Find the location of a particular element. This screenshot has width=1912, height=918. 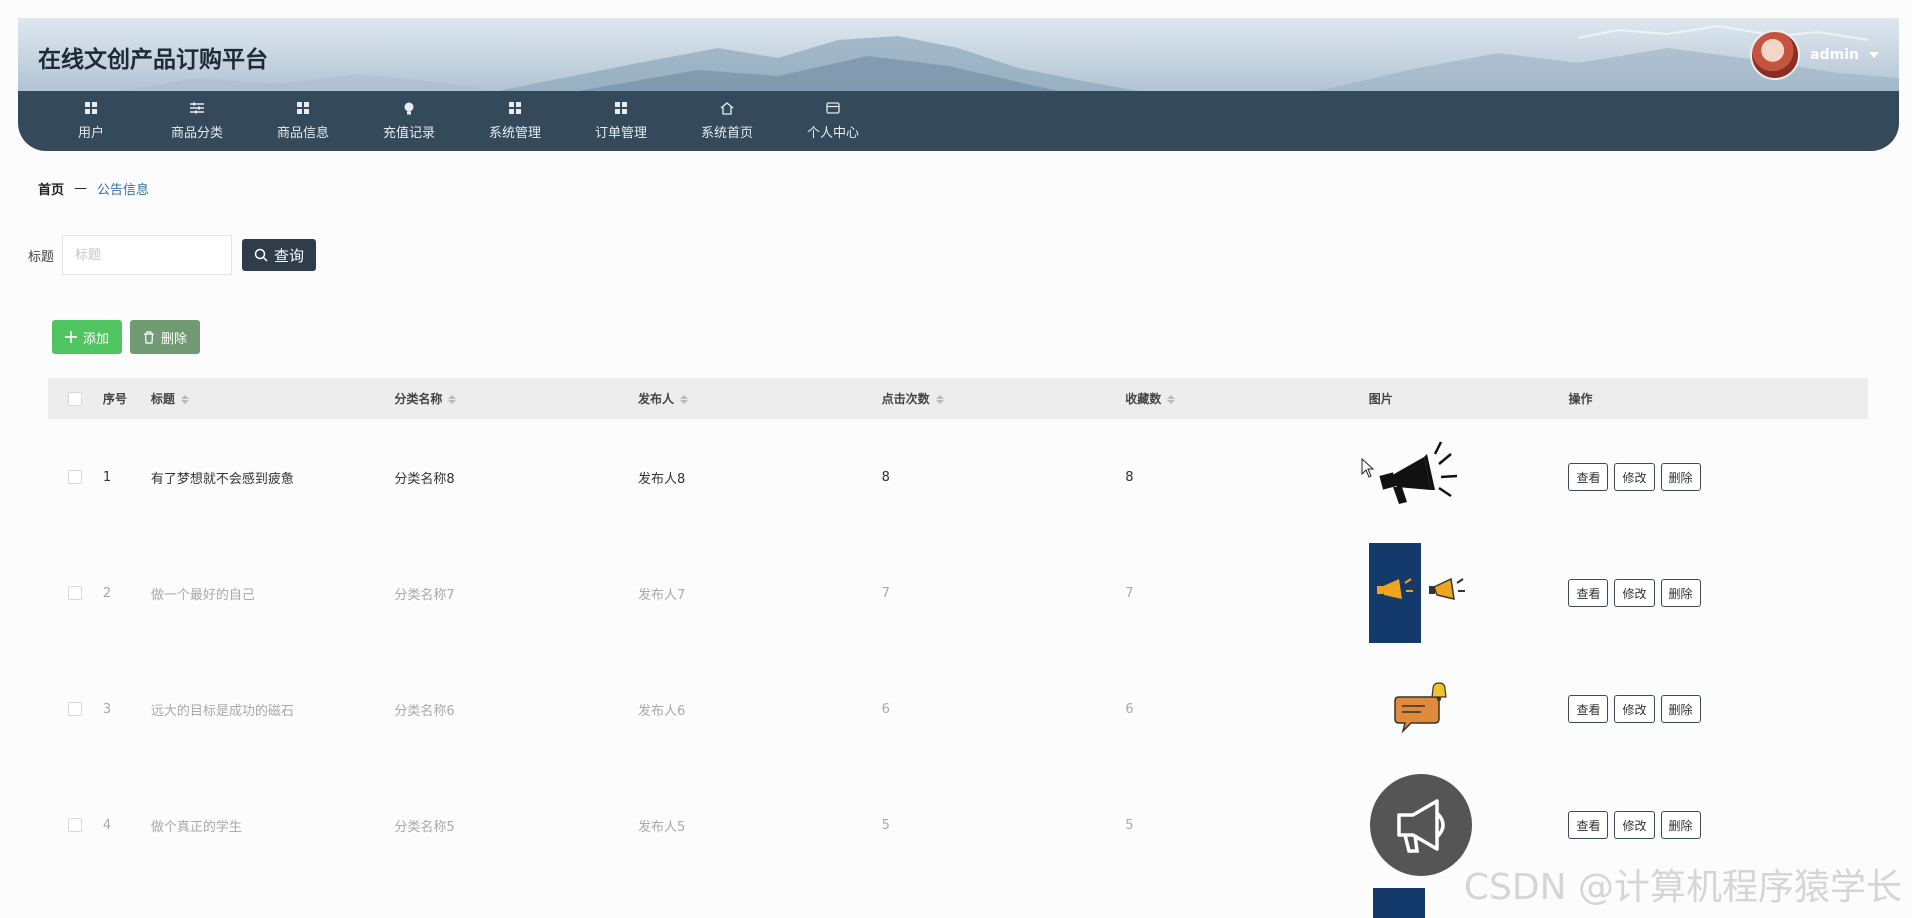

user-menu: admin is located at coordinates (1814, 55).